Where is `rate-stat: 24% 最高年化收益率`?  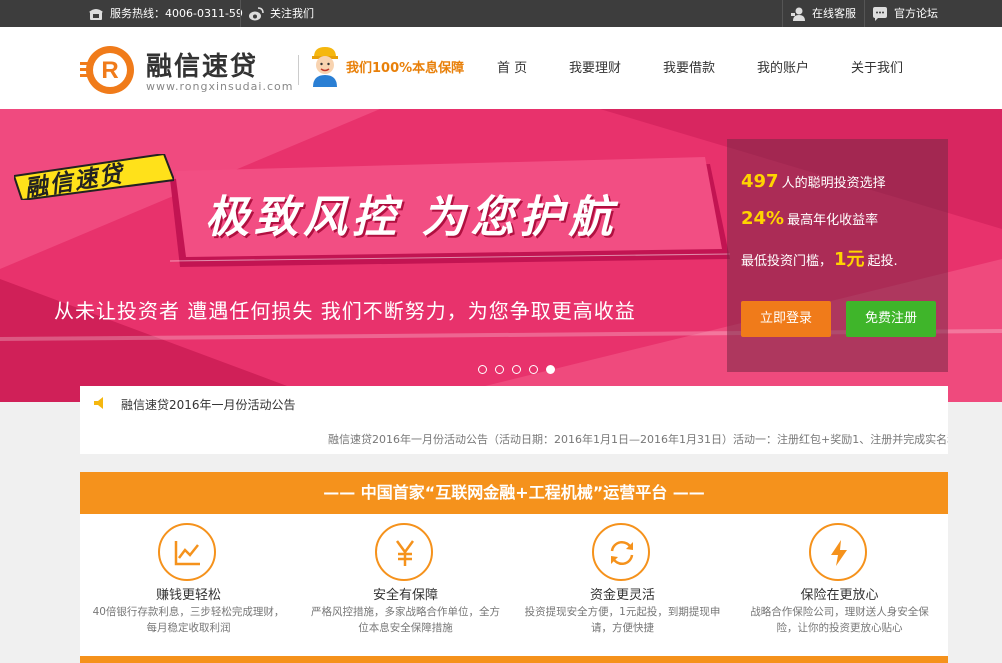 rate-stat: 24% 最高年化收益率 is located at coordinates (809, 218).